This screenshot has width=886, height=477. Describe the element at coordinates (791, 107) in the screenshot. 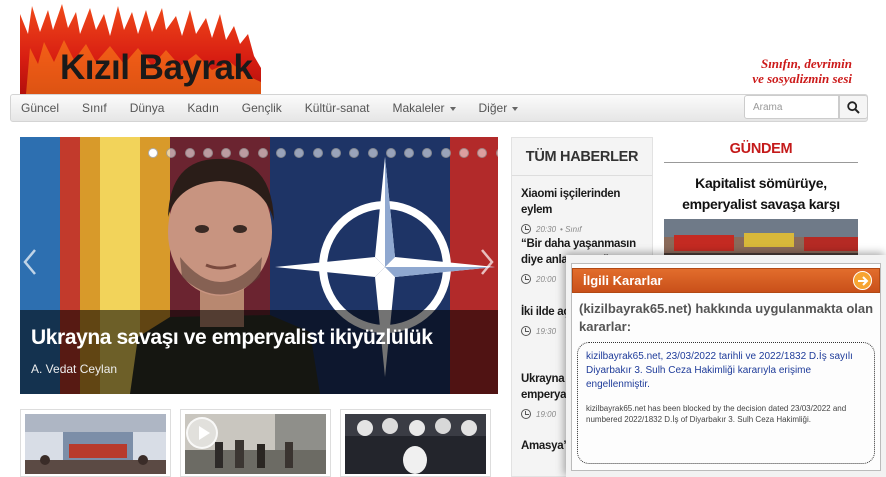

I see `search-input` at that location.